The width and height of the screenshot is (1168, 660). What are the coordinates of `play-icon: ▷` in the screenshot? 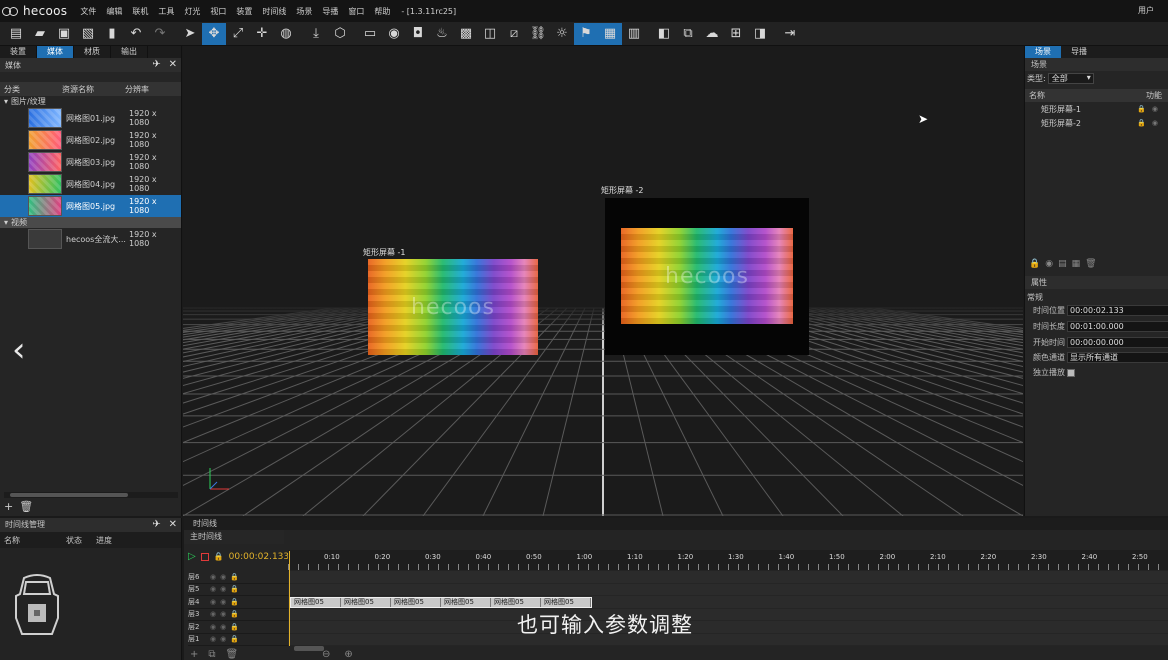 It's located at (192, 556).